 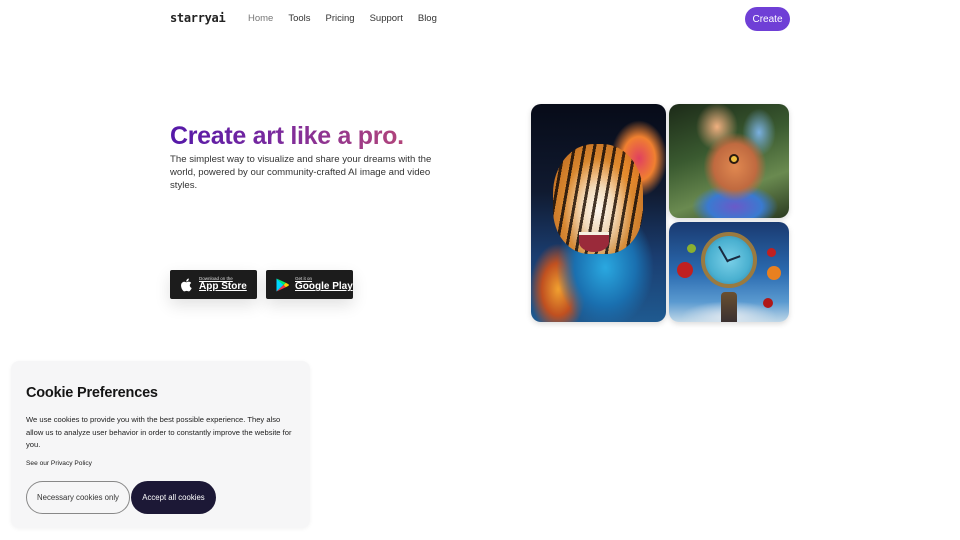 I want to click on nav-support: Support, so click(x=386, y=18).